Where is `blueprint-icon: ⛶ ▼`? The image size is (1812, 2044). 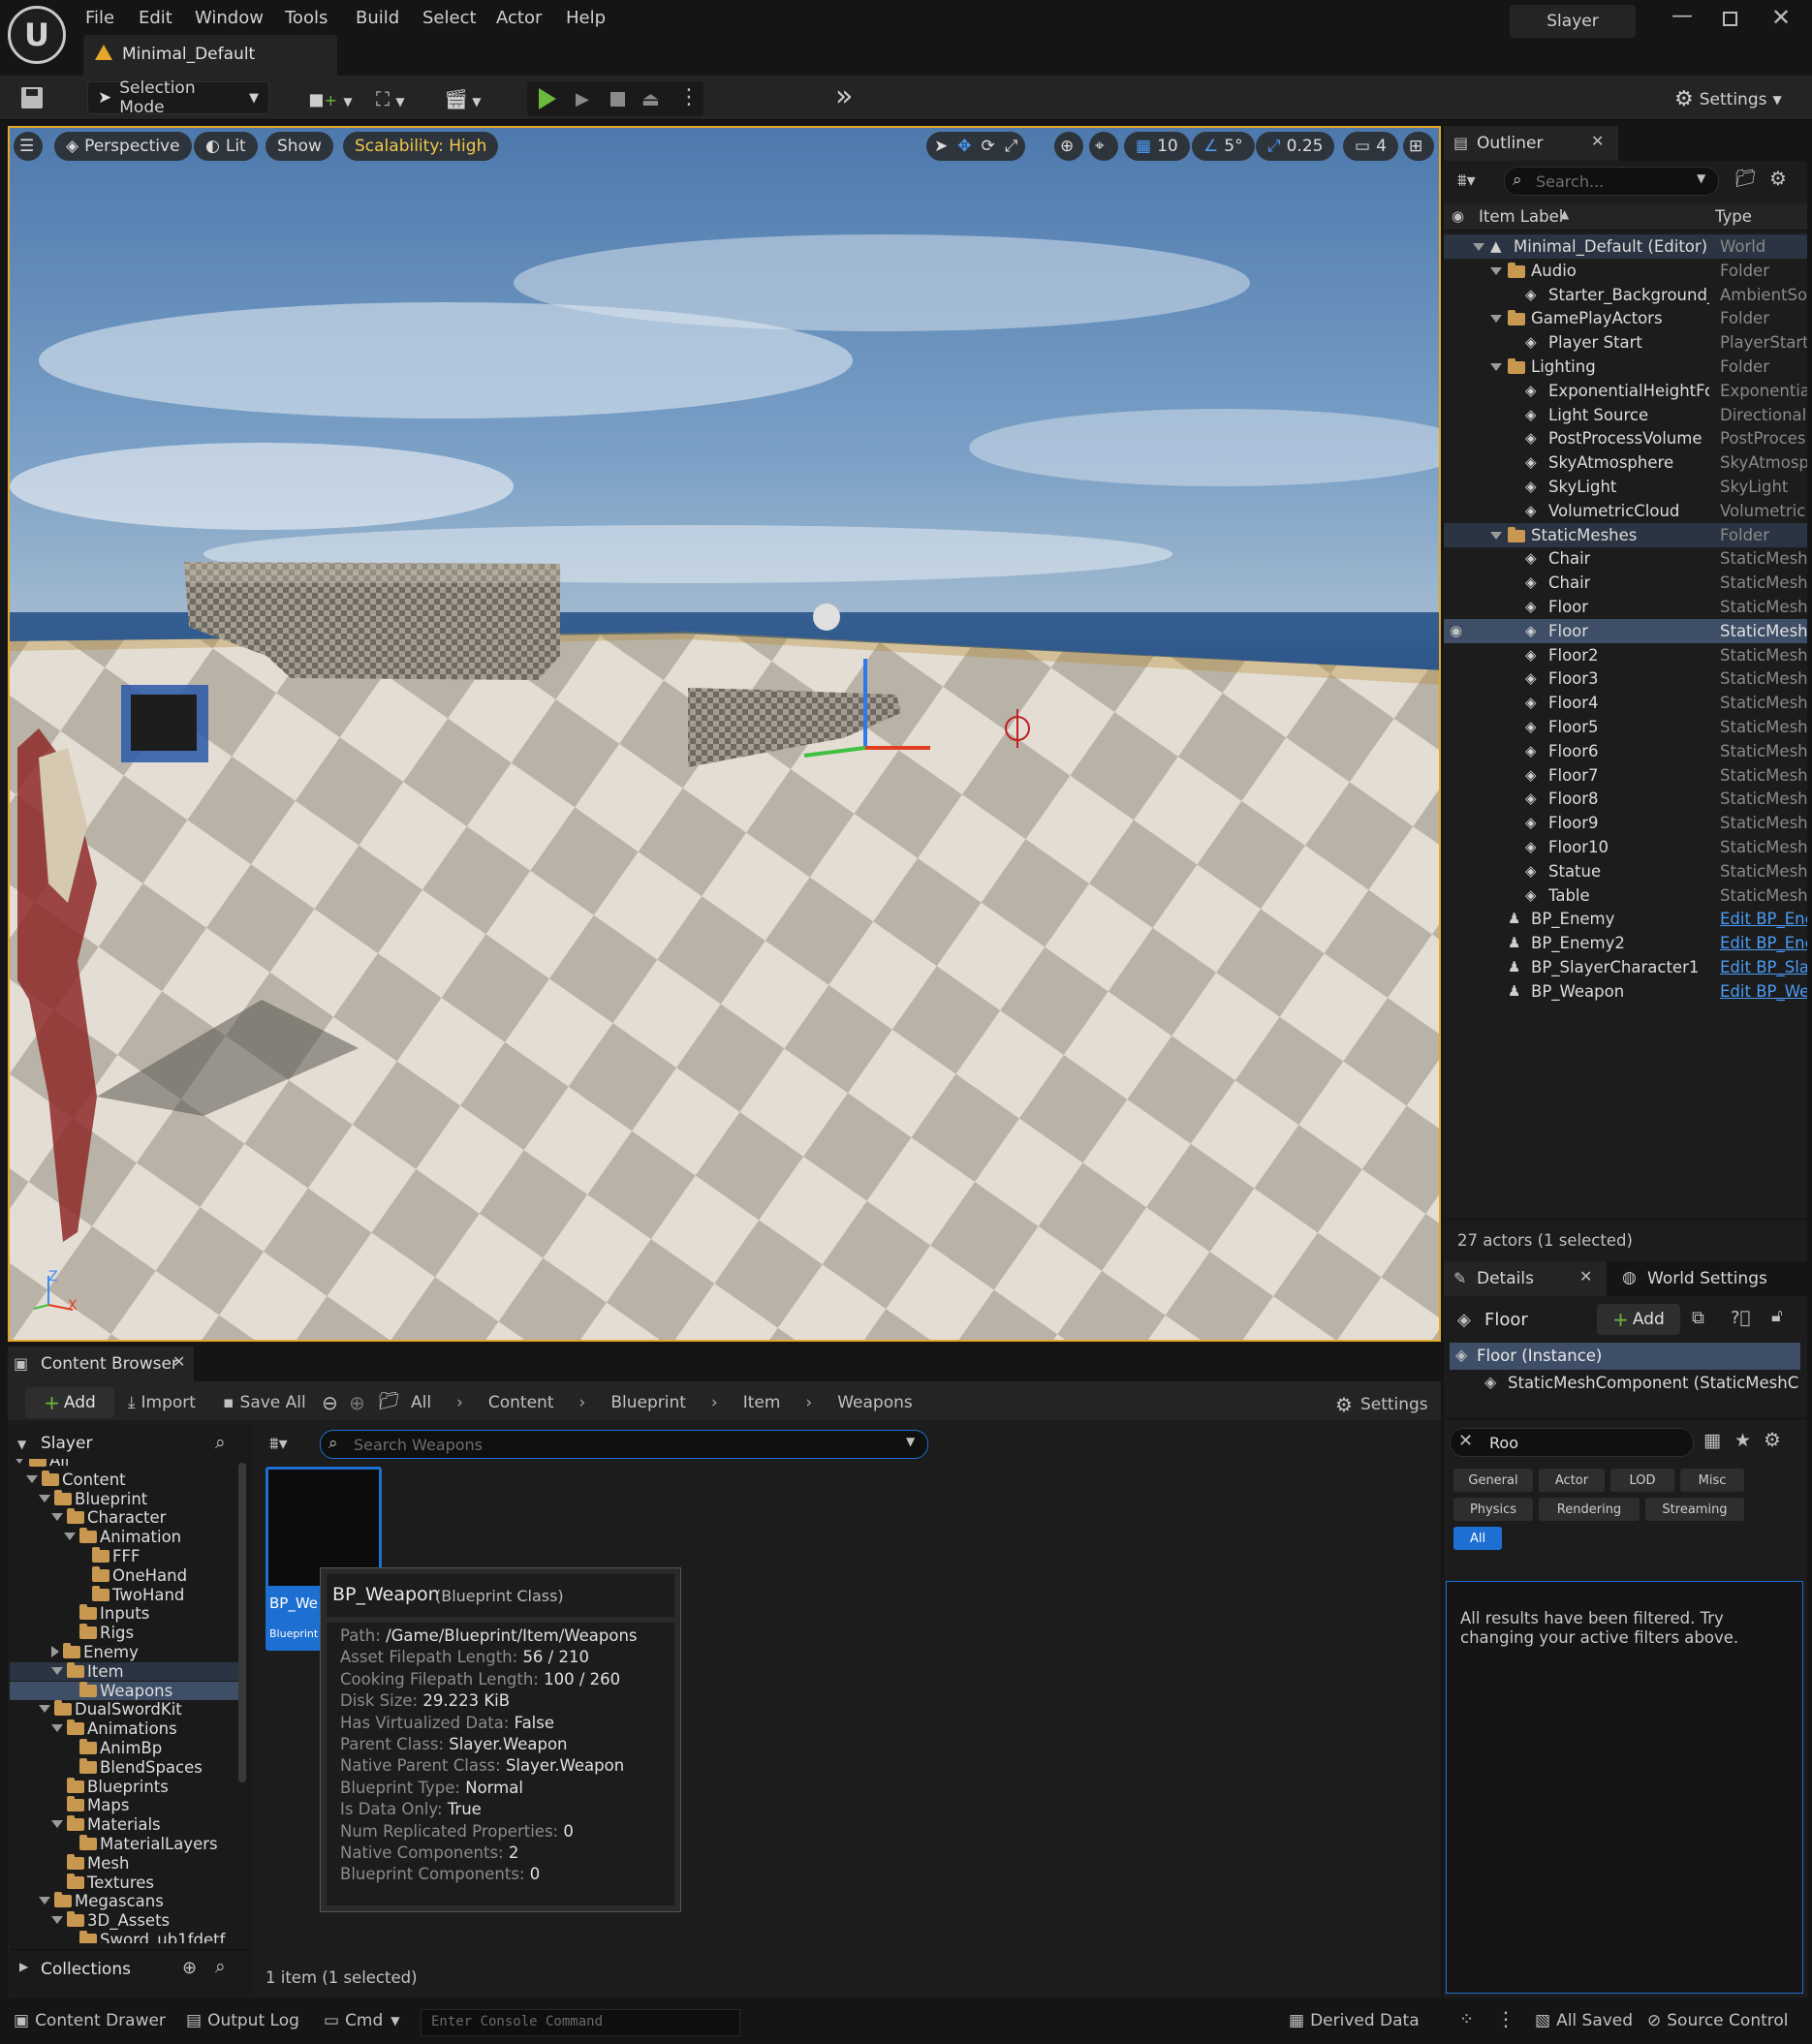 blueprint-icon: ⛶ ▼ is located at coordinates (390, 98).